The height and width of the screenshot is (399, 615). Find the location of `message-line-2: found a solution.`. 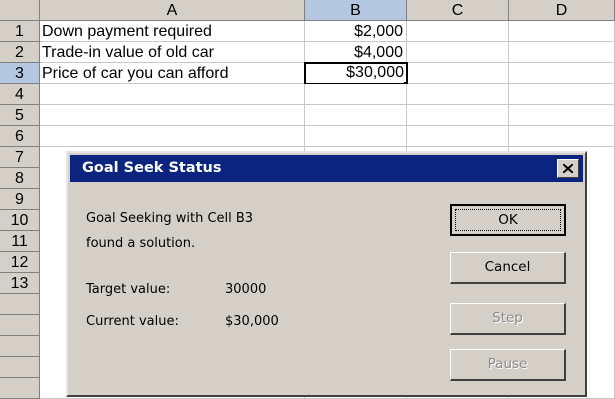

message-line-2: found a solution. is located at coordinates (141, 243).